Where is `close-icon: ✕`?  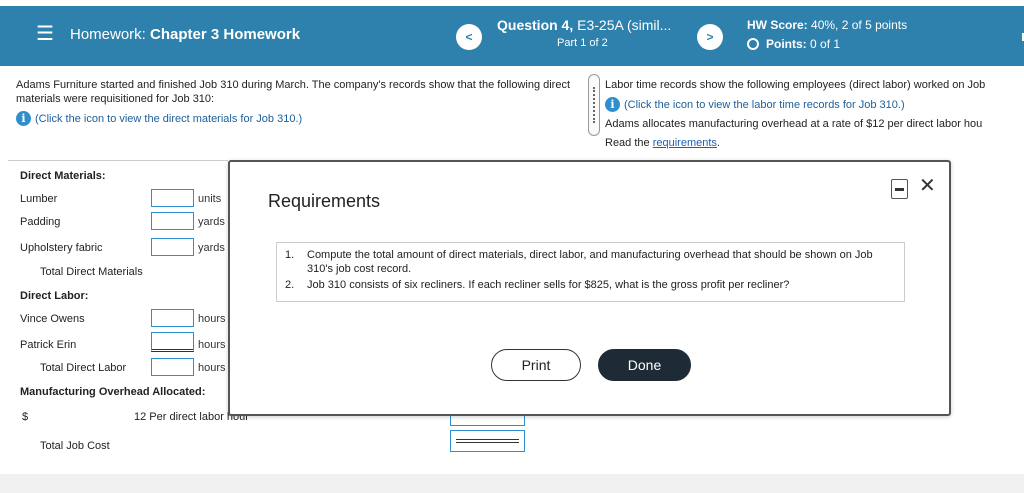
close-icon: ✕ is located at coordinates (927, 186).